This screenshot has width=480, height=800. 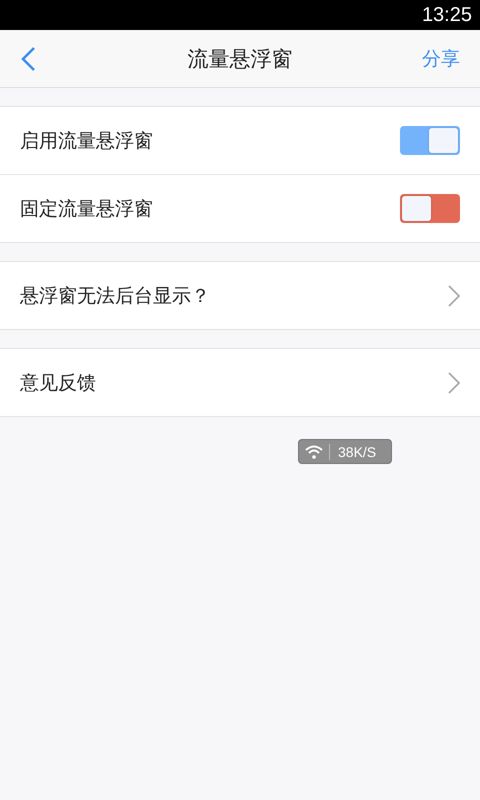 What do you see at coordinates (86, 209) in the screenshot?
I see `setting-label: 固定流量悬浮窗` at bounding box center [86, 209].